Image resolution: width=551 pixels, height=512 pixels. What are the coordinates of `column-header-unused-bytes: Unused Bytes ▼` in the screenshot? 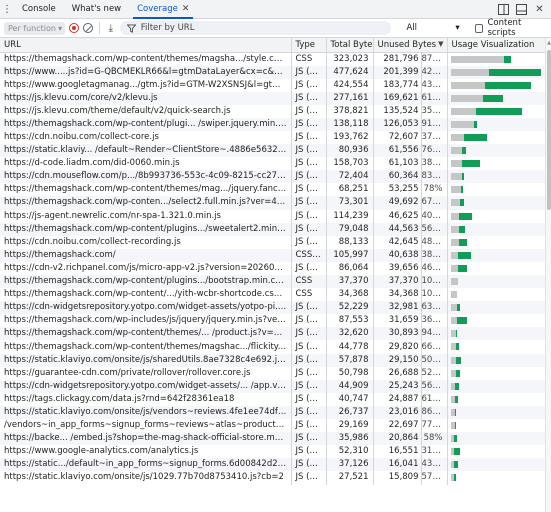 It's located at (410, 45).